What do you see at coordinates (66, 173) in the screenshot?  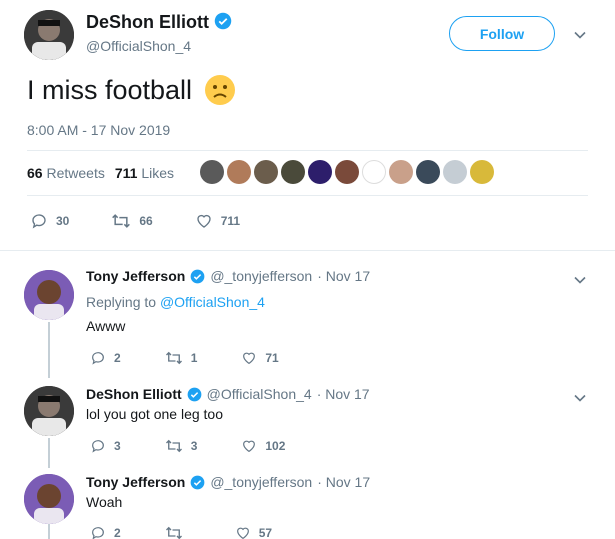 I see `retweets-stat: 66 Retweets` at bounding box center [66, 173].